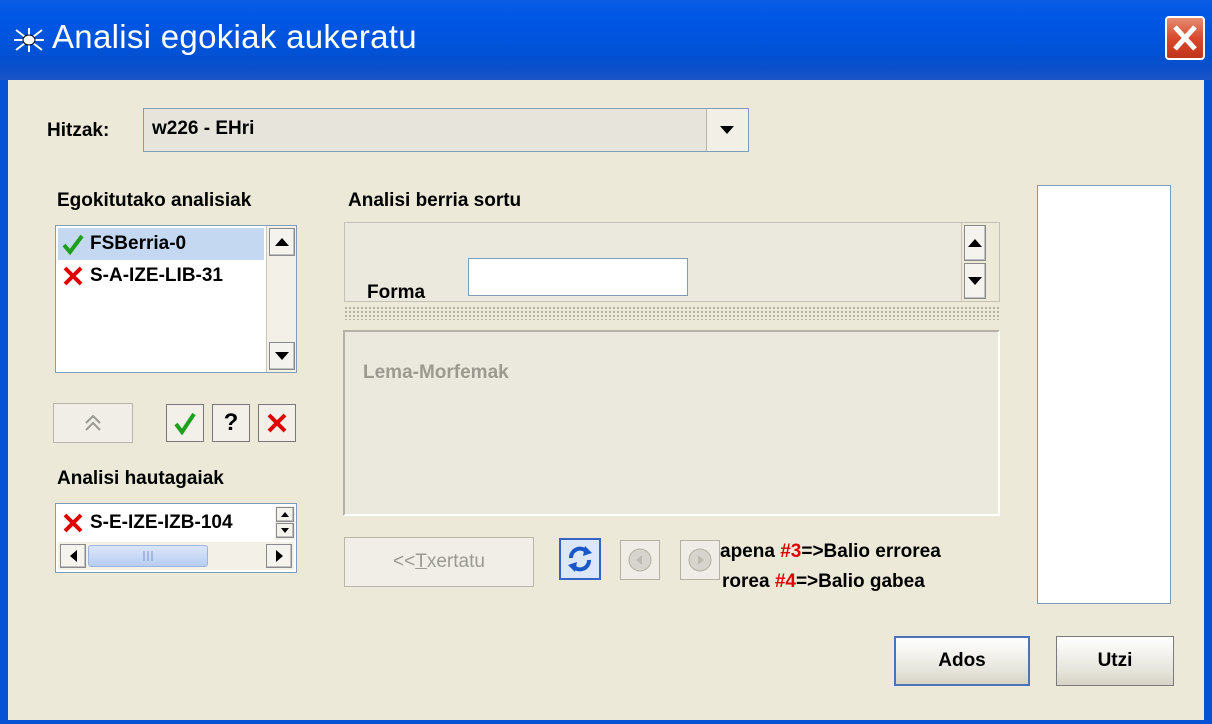 Image resolution: width=1212 pixels, height=724 pixels. I want to click on legend-code: #4, so click(785, 581).